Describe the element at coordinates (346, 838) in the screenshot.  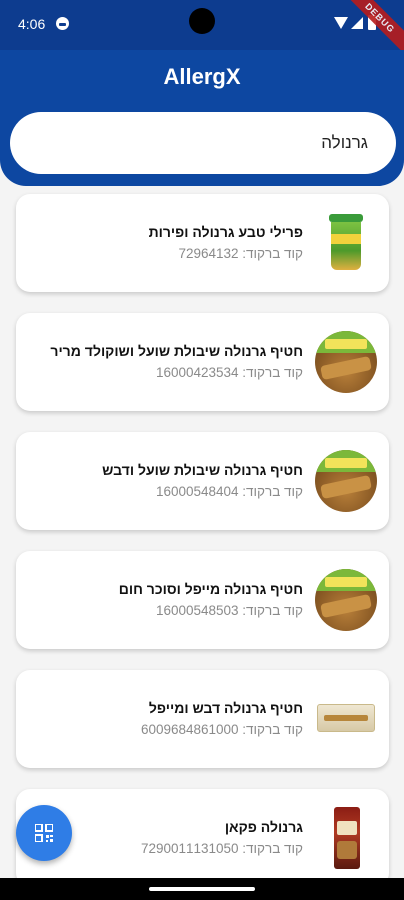
I see `granola-bag-icon` at that location.